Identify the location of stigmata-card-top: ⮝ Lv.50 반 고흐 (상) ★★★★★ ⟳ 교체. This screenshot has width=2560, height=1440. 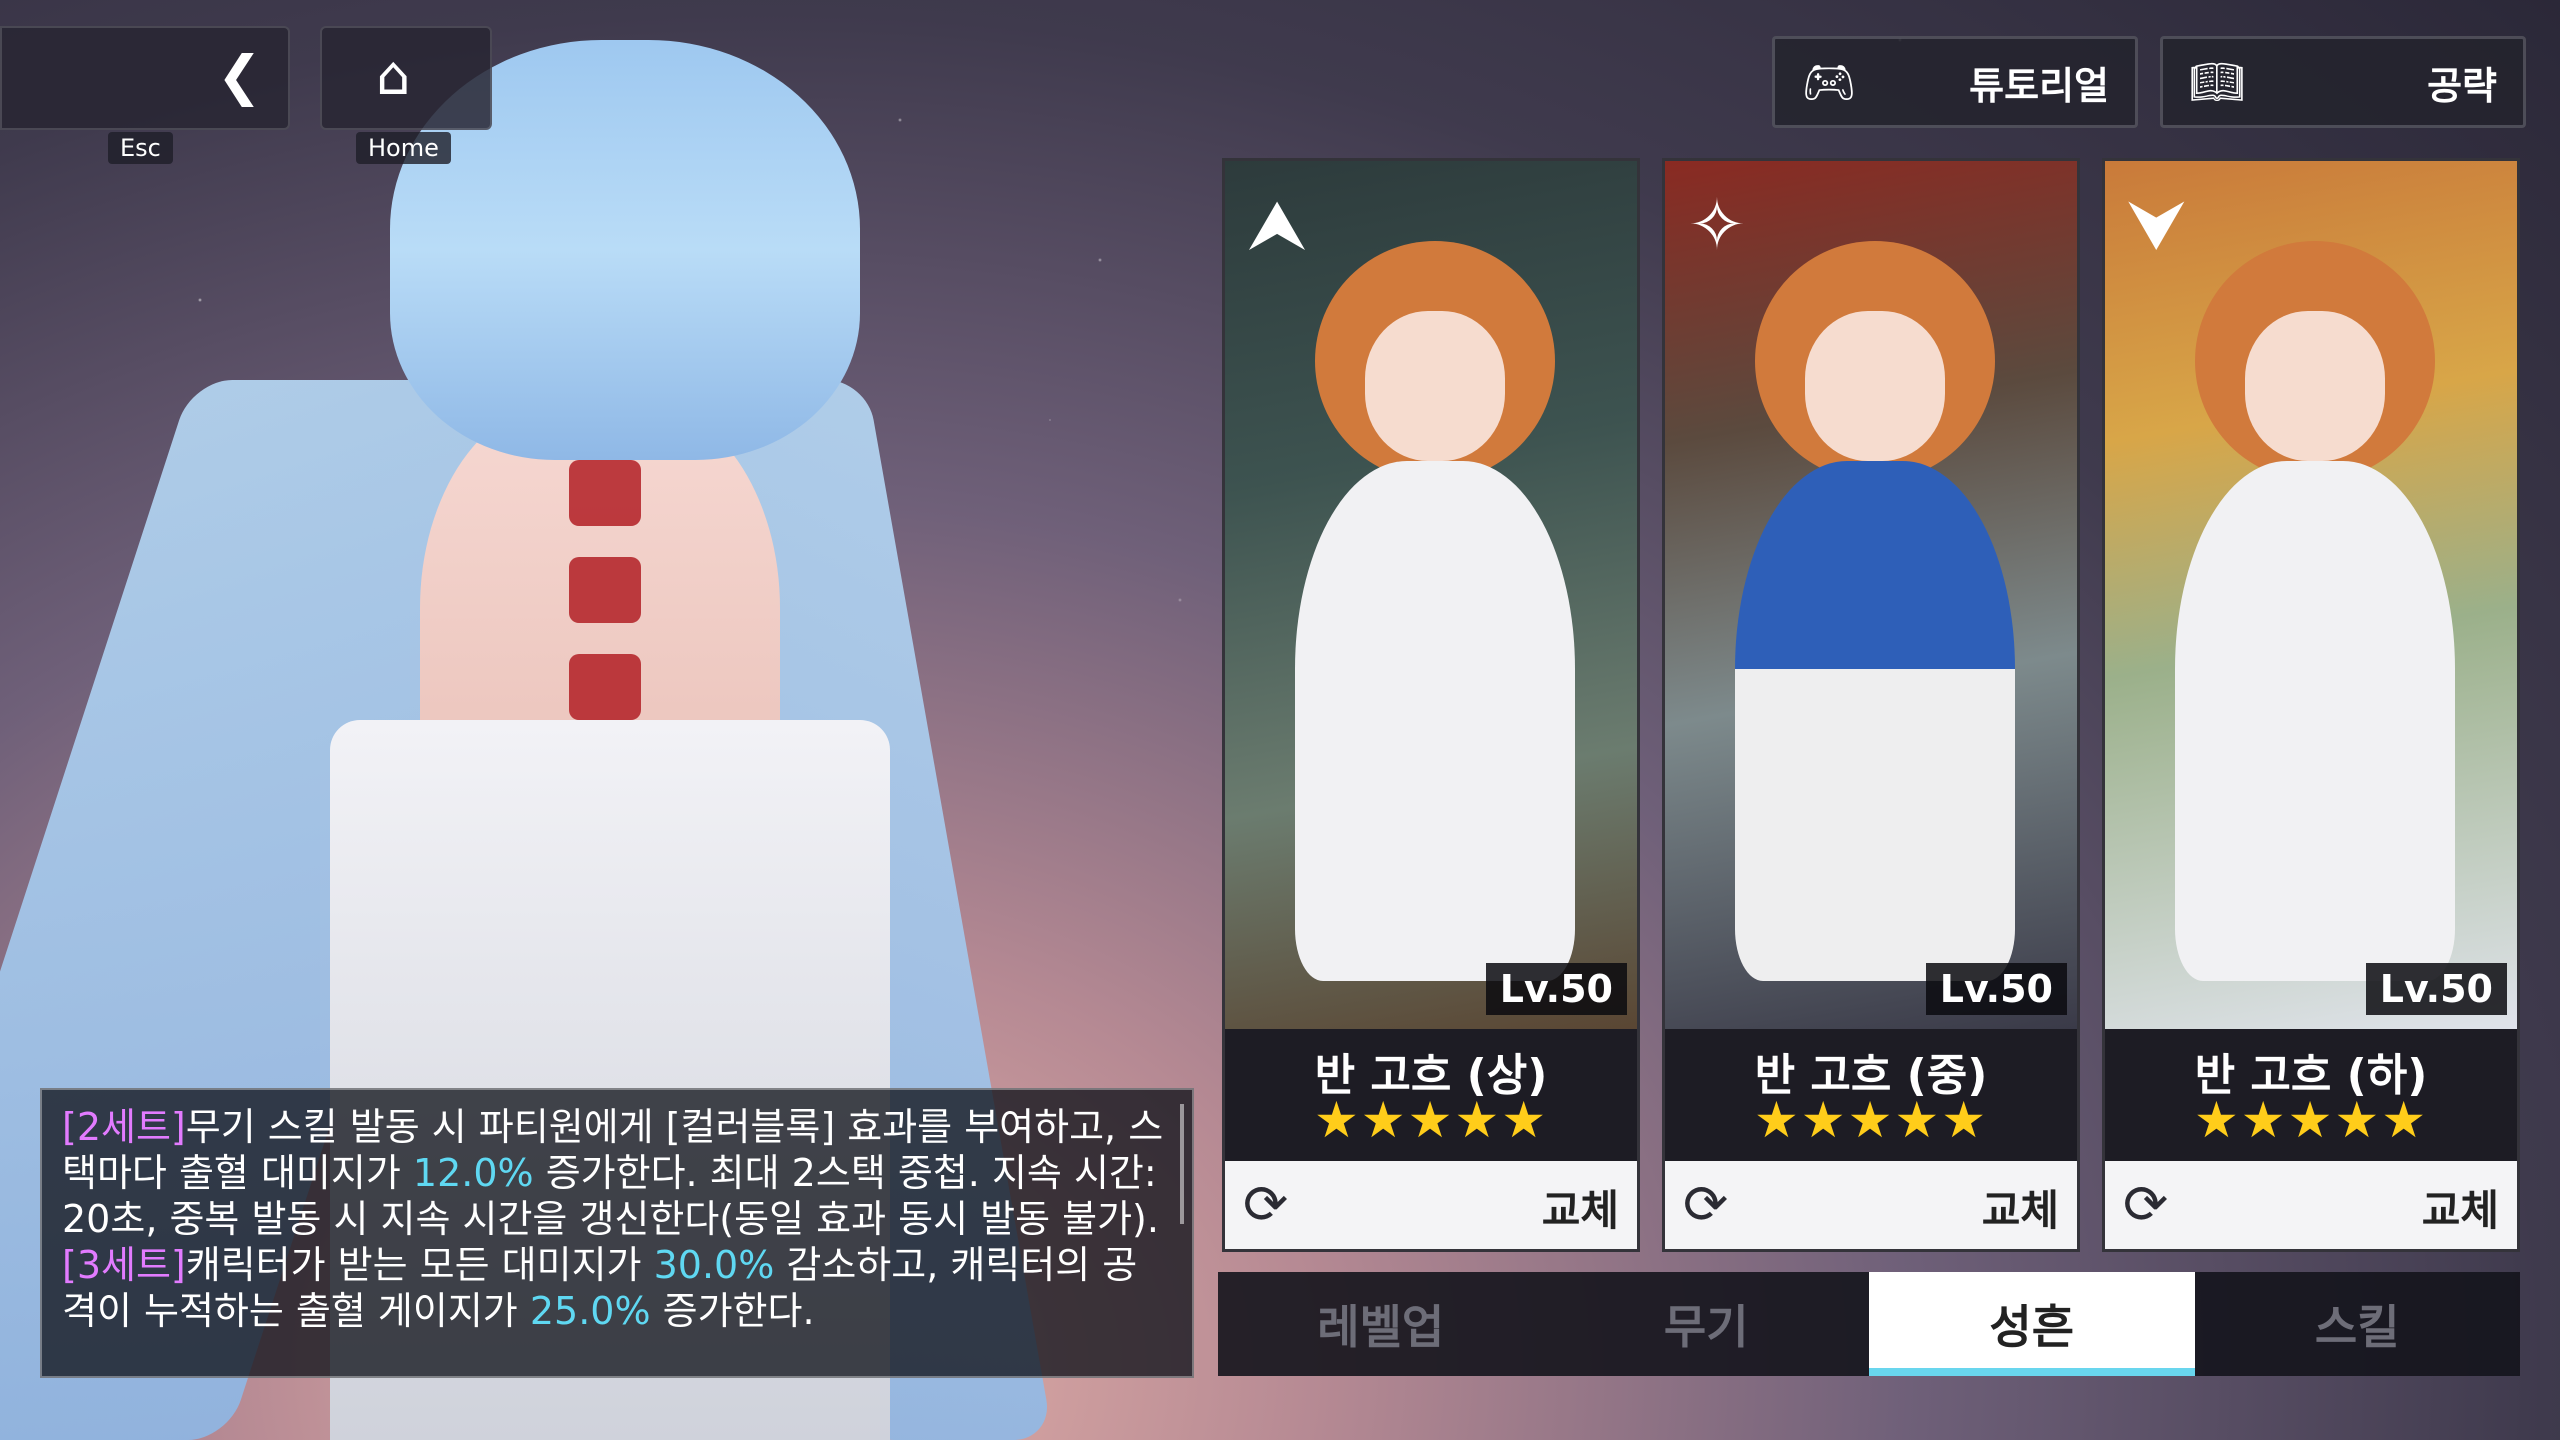
(1431, 705).